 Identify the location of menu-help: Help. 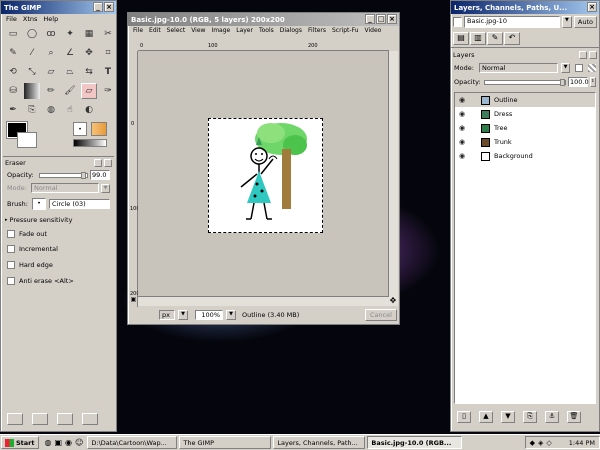
(50, 19).